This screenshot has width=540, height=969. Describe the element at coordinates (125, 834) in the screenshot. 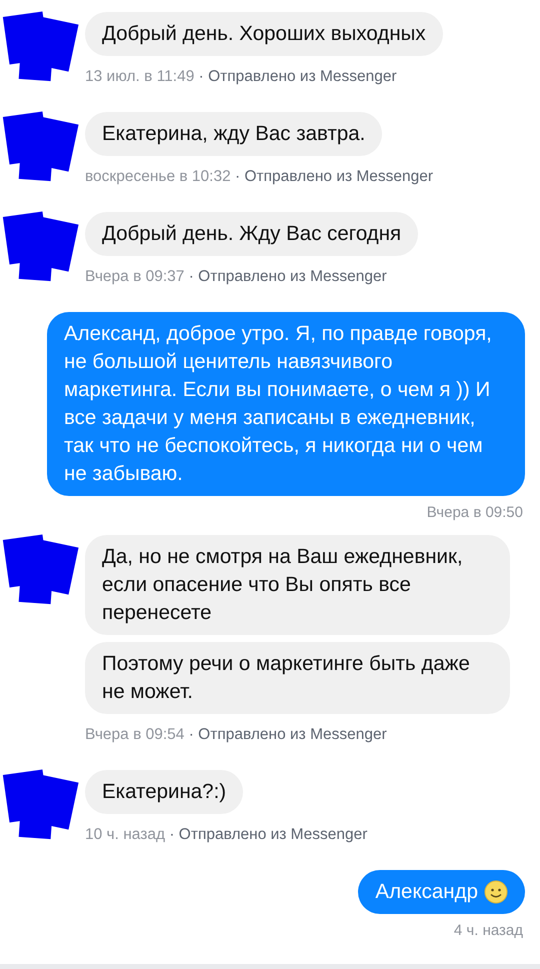

I see `message-time: 10 ч. назад` at that location.